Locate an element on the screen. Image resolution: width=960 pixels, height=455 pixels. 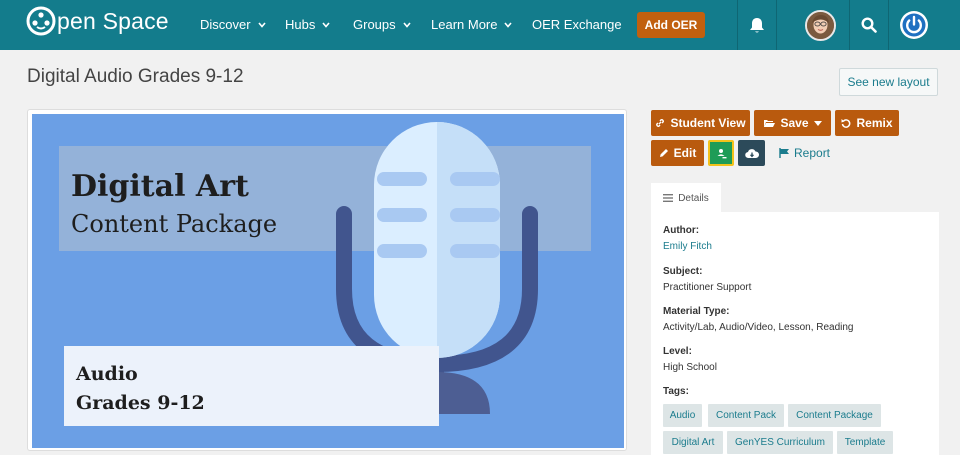
google-classroom-button is located at coordinates (721, 153).